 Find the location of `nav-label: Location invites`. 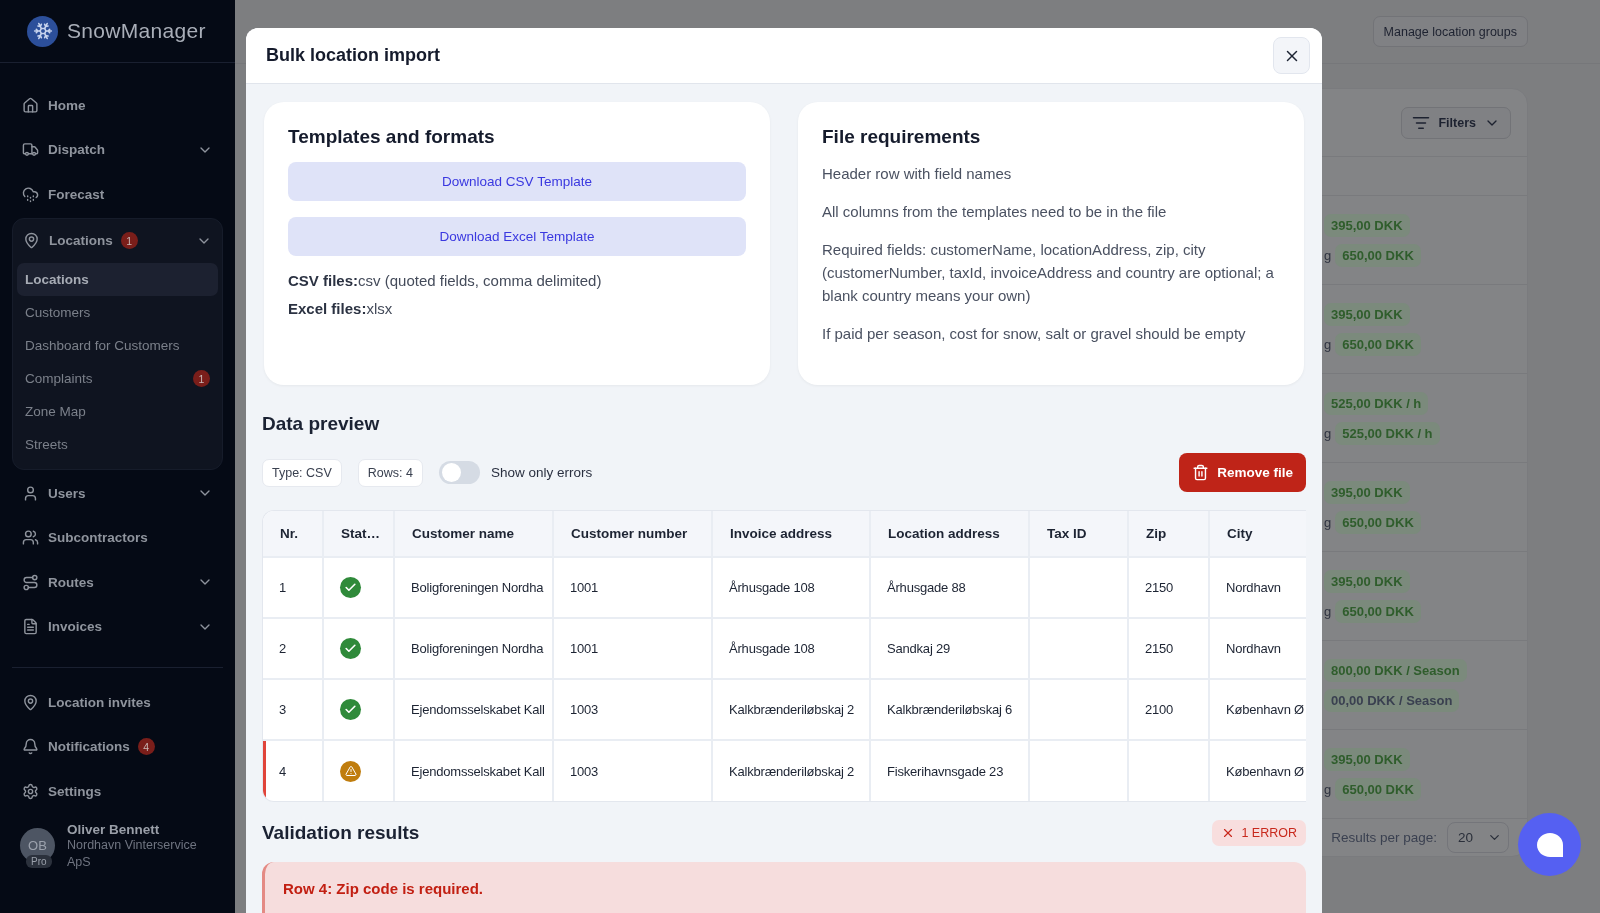

nav-label: Location invites is located at coordinates (99, 702).